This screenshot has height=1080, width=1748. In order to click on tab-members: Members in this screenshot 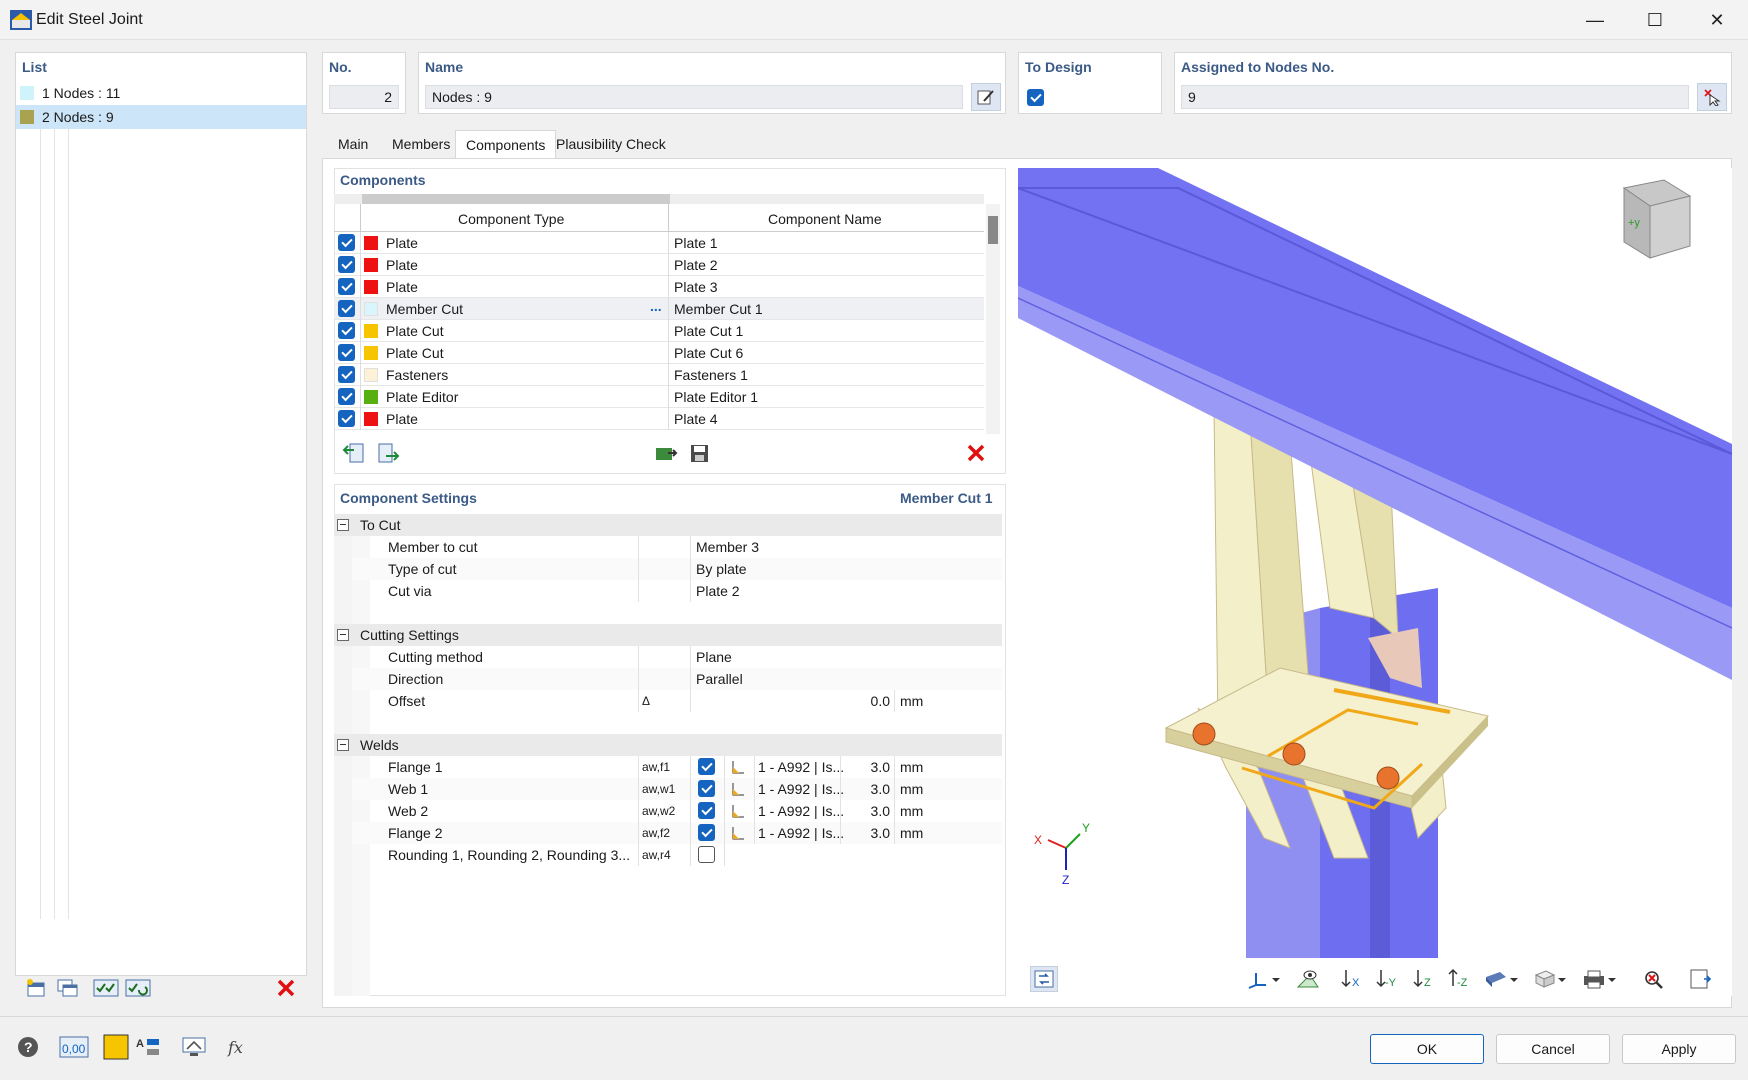, I will do `click(421, 144)`.